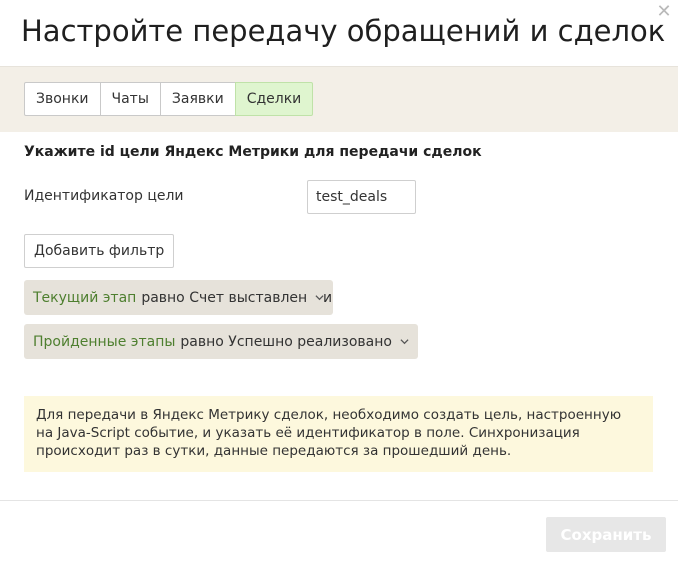 The height and width of the screenshot is (564, 678). I want to click on filter-condition: равно Счет выставлен, so click(224, 297).